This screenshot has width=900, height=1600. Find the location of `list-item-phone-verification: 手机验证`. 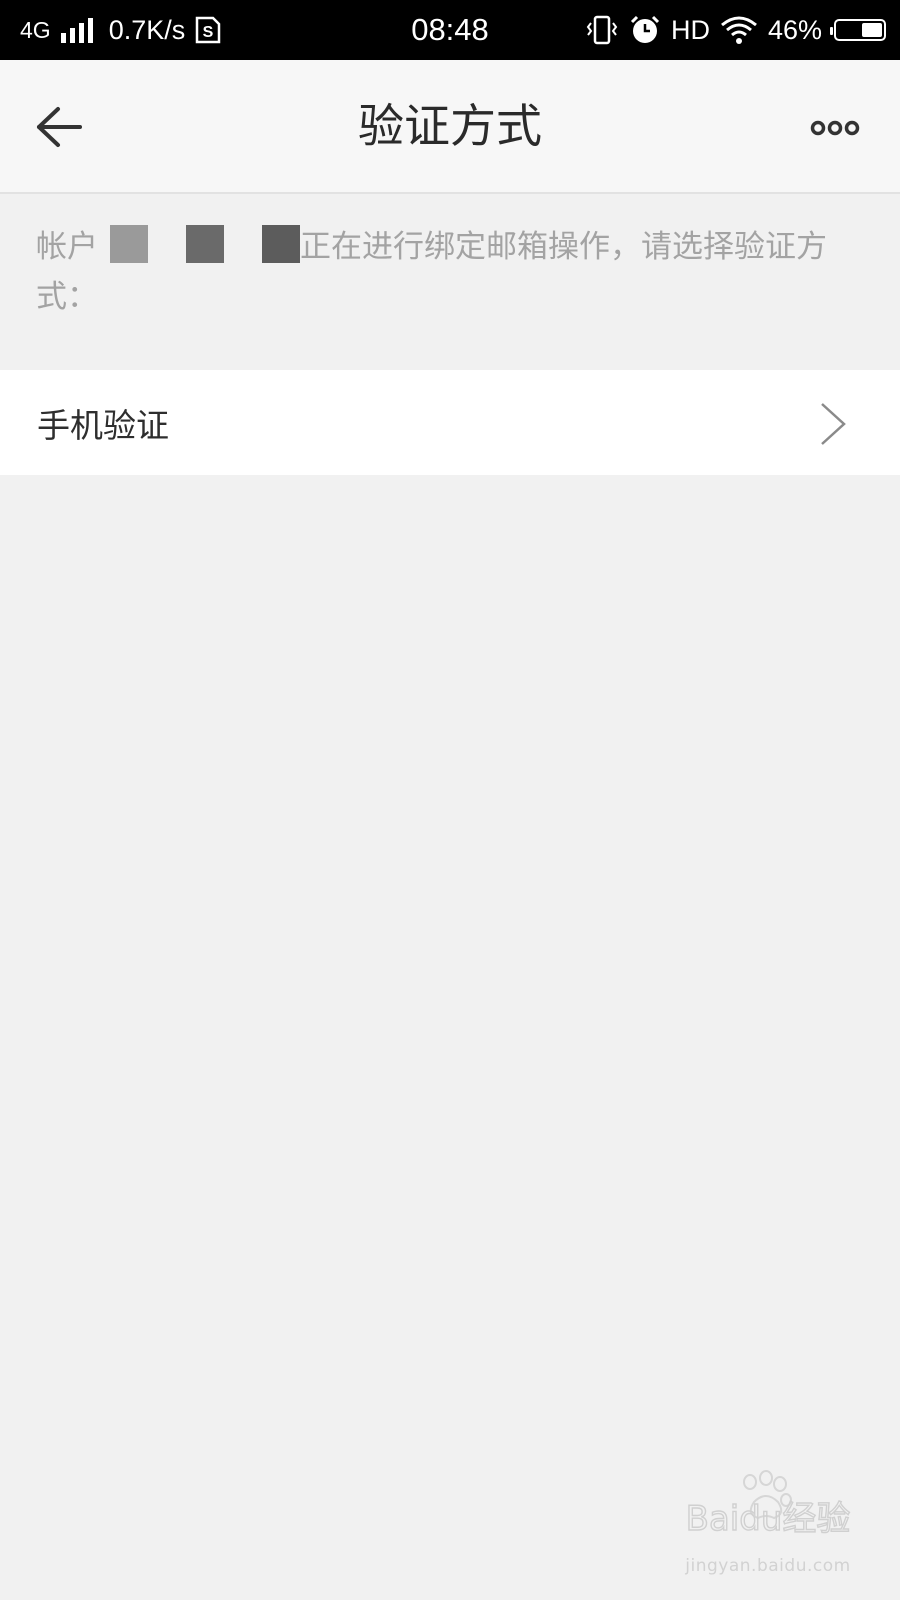

list-item-phone-verification: 手机验证 is located at coordinates (450, 422).